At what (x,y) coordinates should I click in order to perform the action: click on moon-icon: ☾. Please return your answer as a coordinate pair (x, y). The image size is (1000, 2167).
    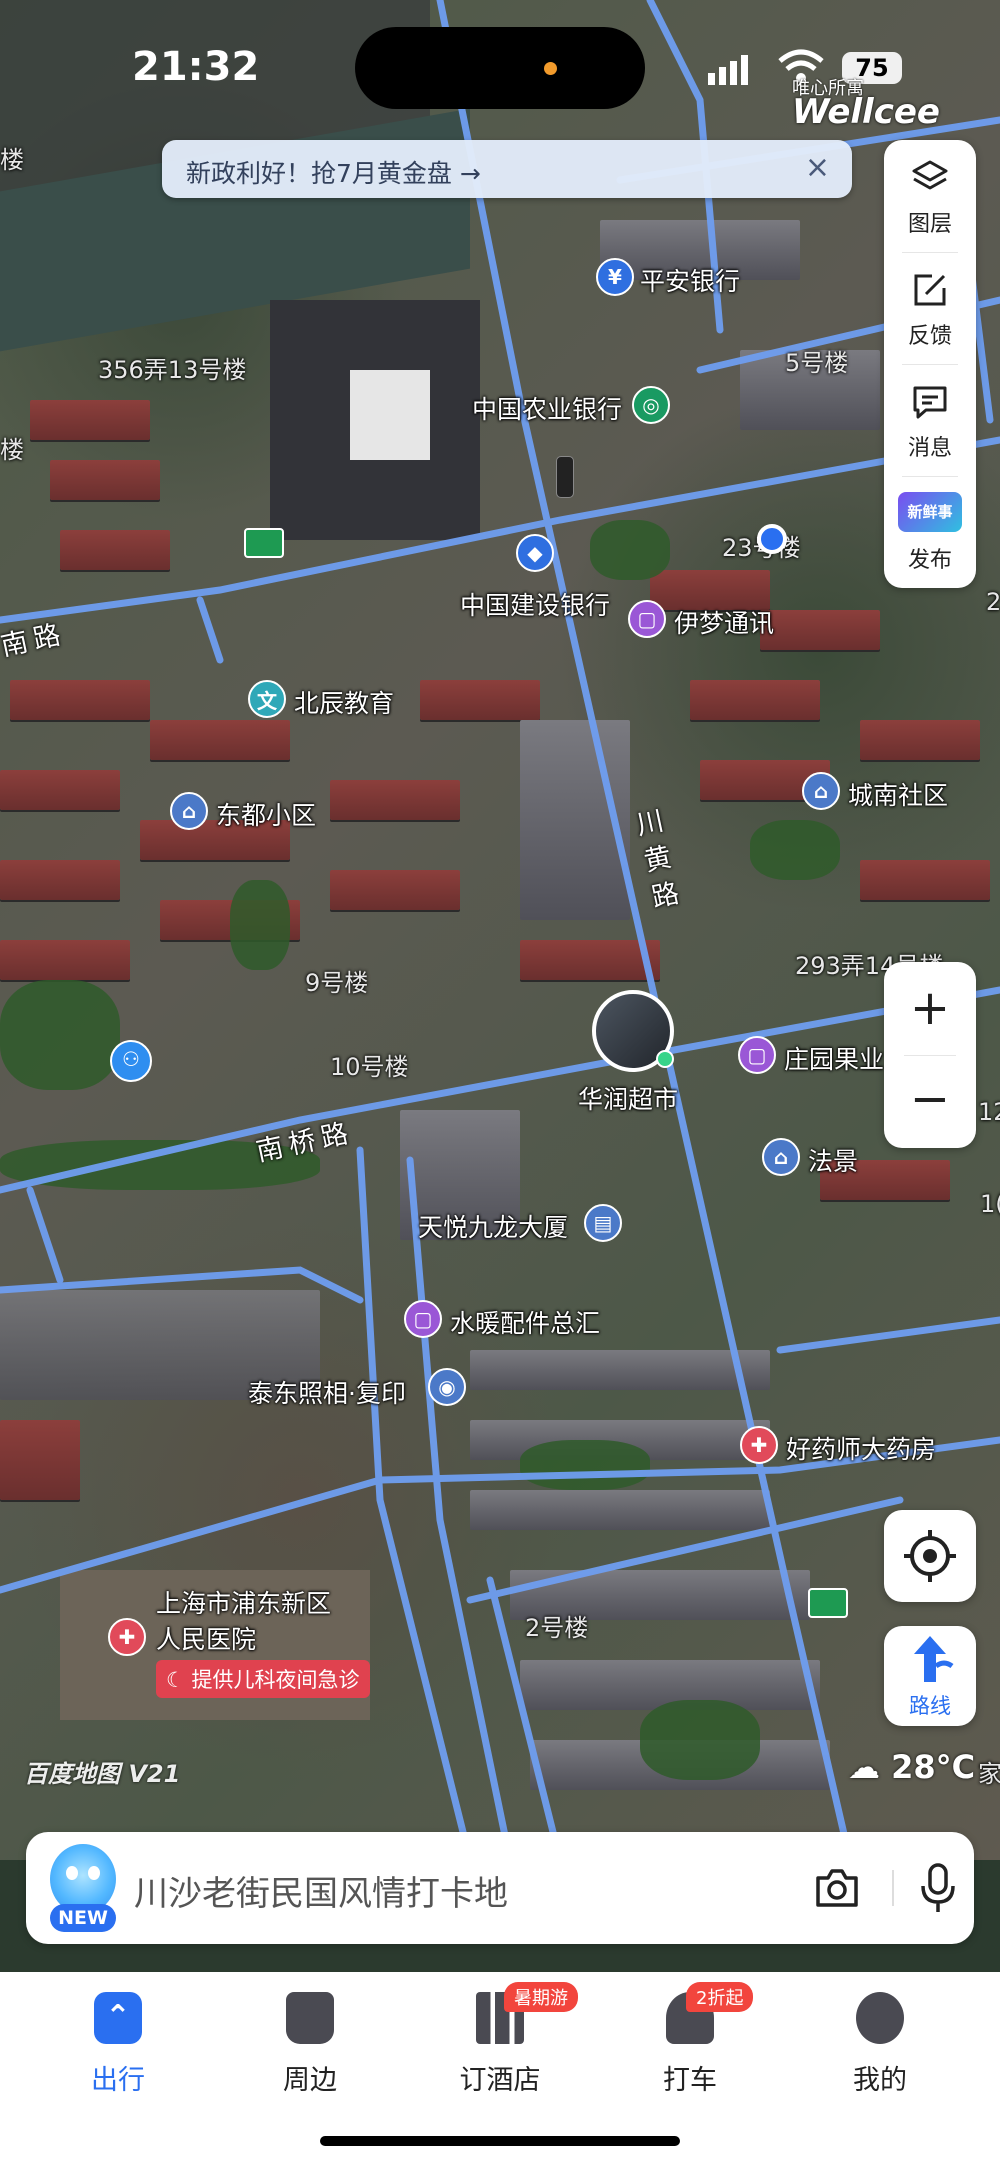
    Looking at the image, I should click on (179, 1680).